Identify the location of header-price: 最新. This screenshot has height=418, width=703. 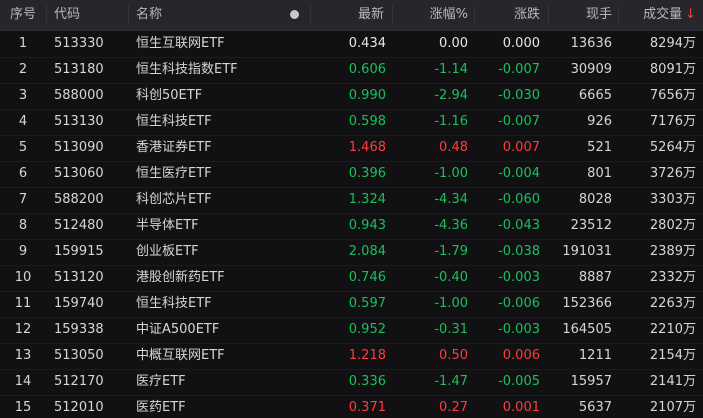
(349, 15).